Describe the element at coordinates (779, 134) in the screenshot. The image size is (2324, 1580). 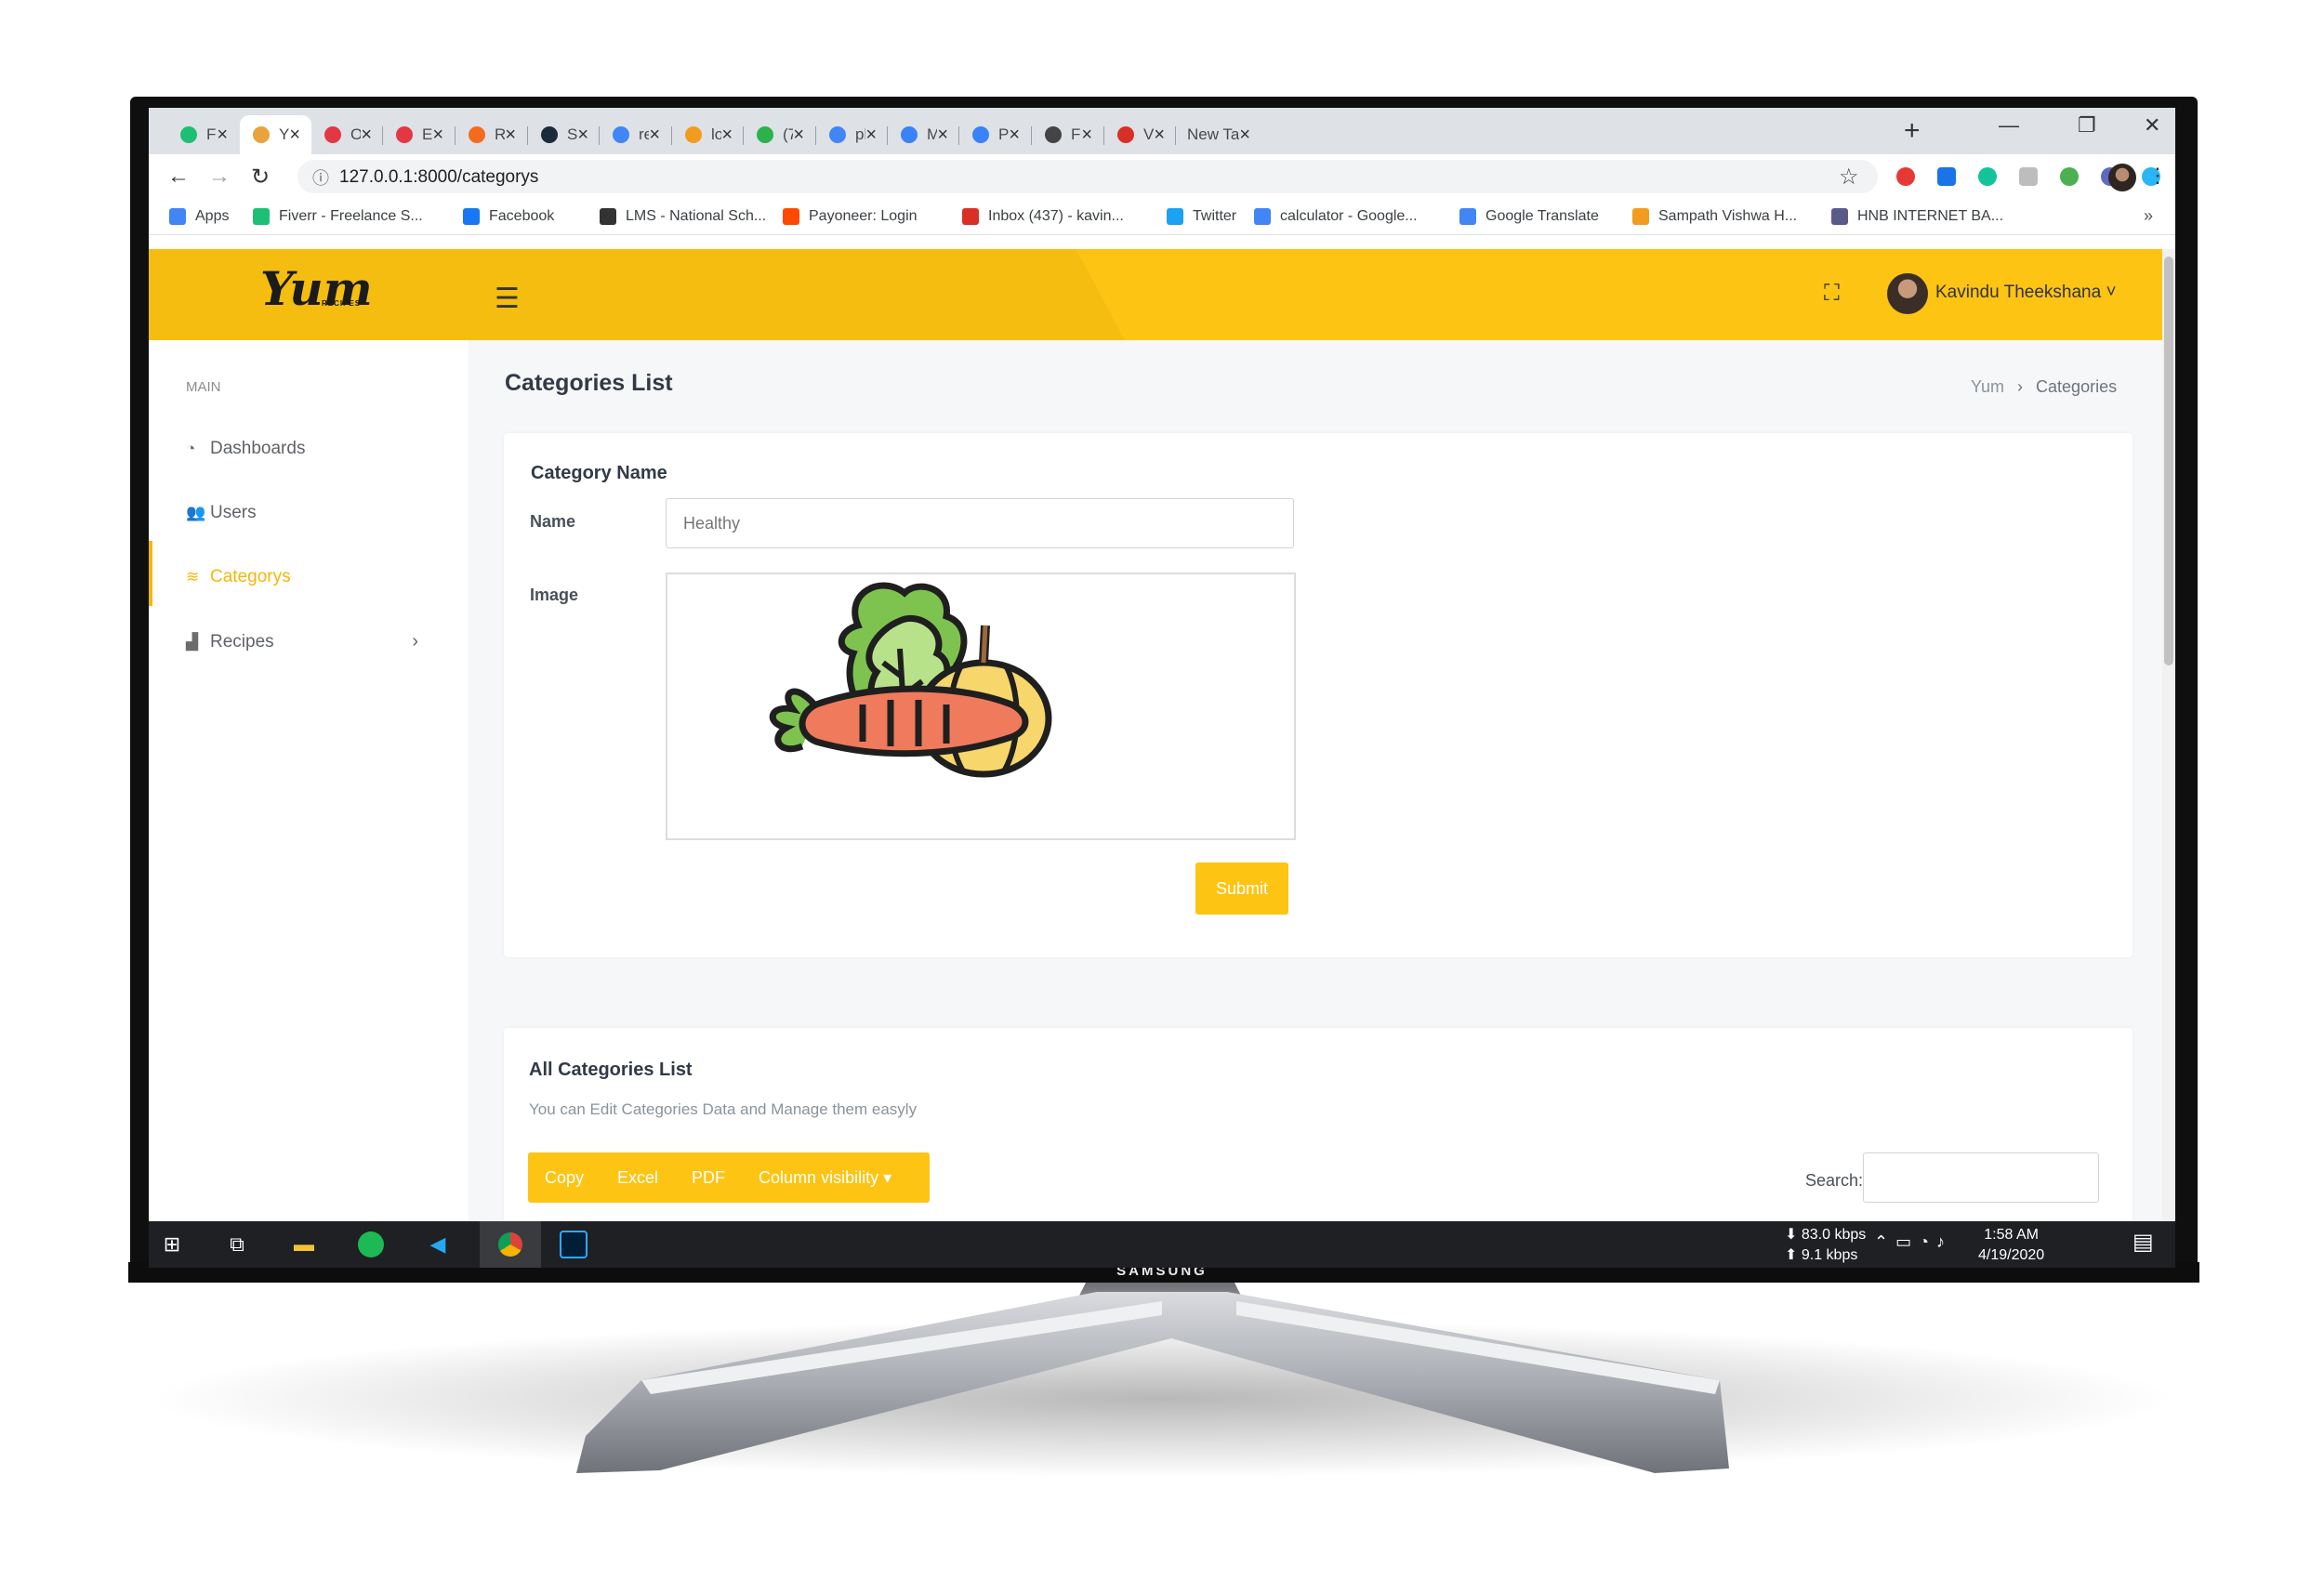
I see `browser-tab: (7) V×` at that location.